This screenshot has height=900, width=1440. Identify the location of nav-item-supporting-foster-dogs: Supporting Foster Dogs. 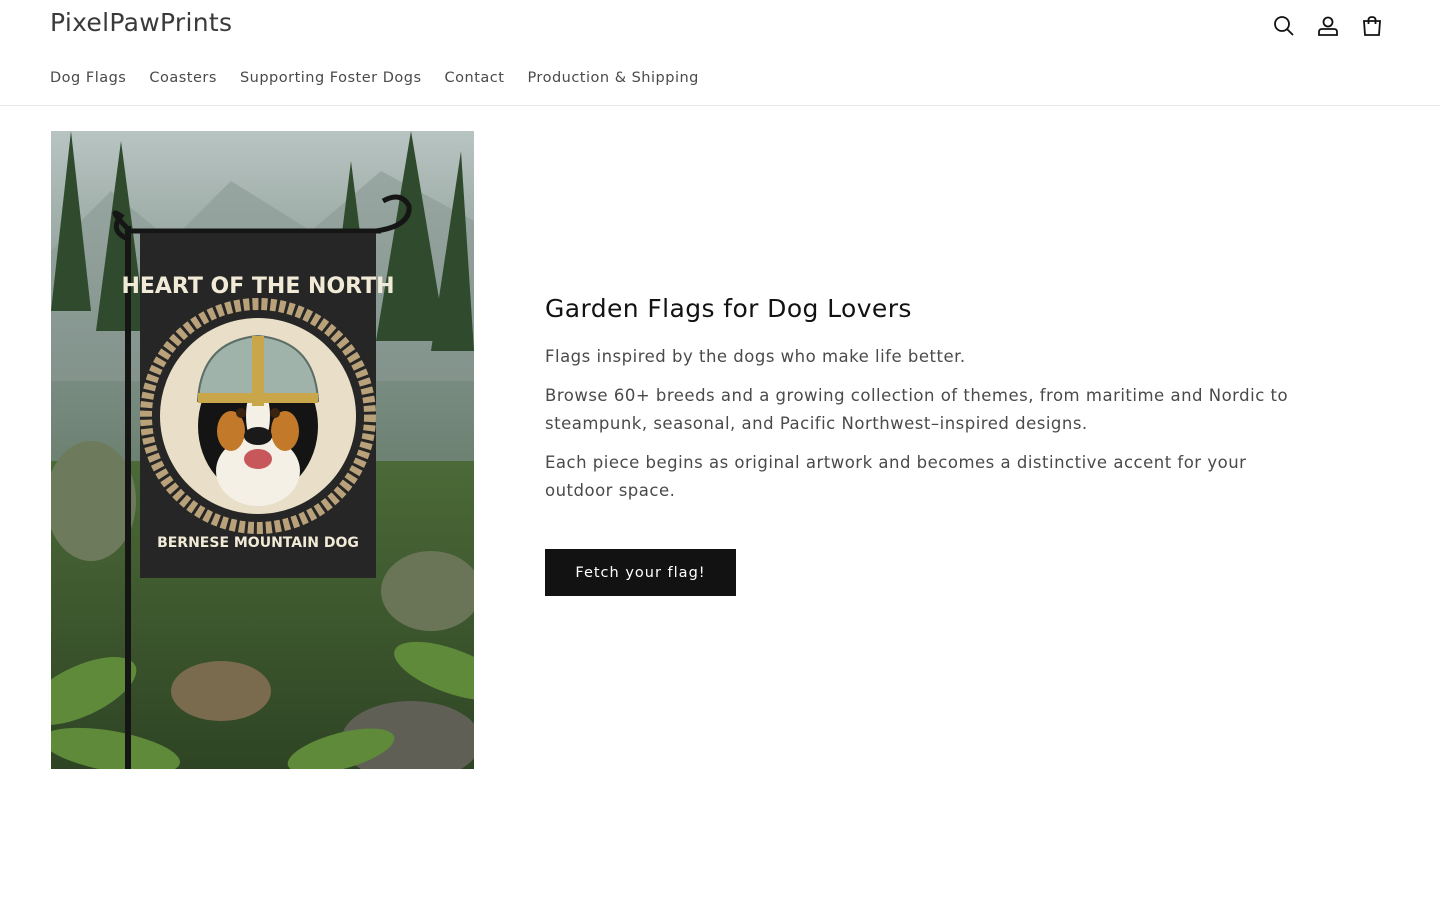
(331, 78).